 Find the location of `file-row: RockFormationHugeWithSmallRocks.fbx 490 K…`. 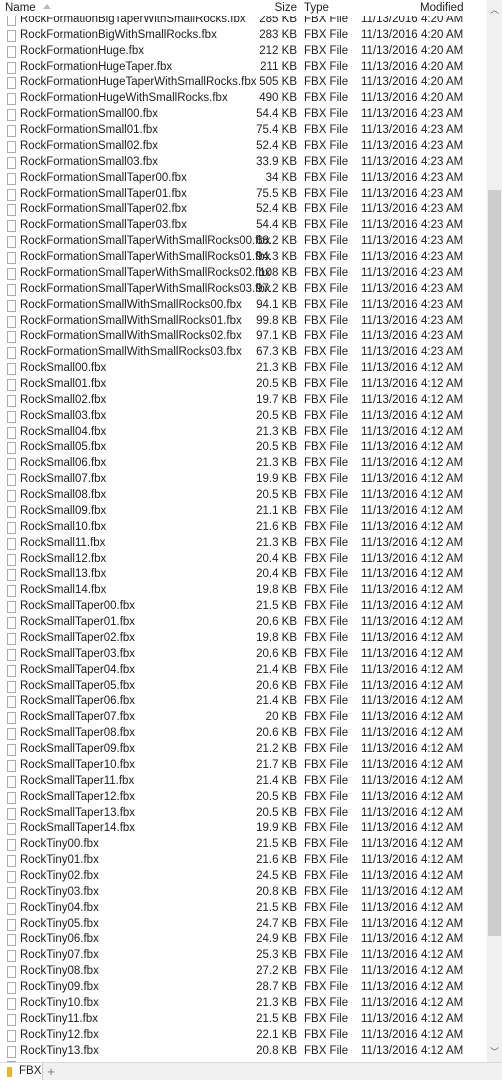

file-row: RockFormationHugeWithSmallRocks.fbx 490 K… is located at coordinates (243, 99).